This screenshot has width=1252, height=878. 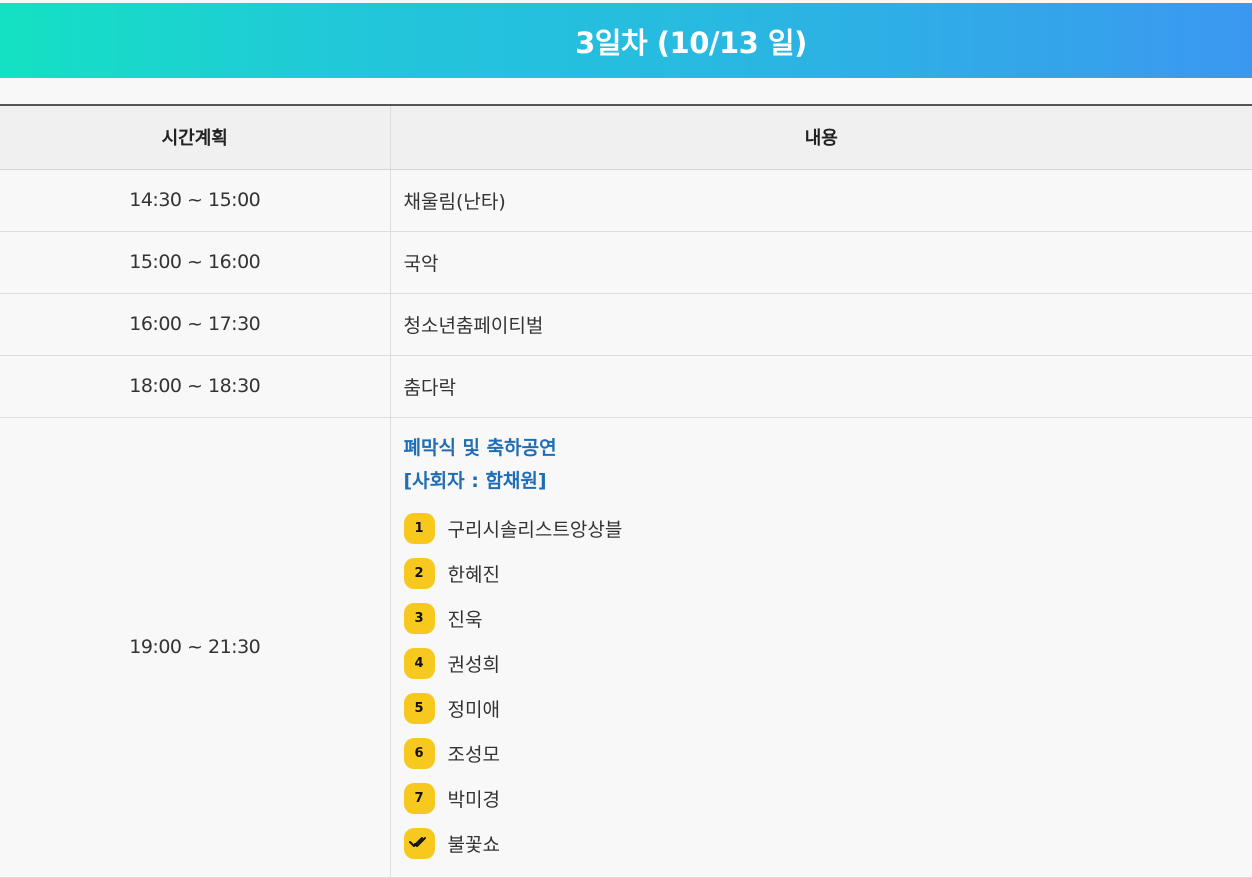 What do you see at coordinates (419, 843) in the screenshot?
I see `double-check-icon` at bounding box center [419, 843].